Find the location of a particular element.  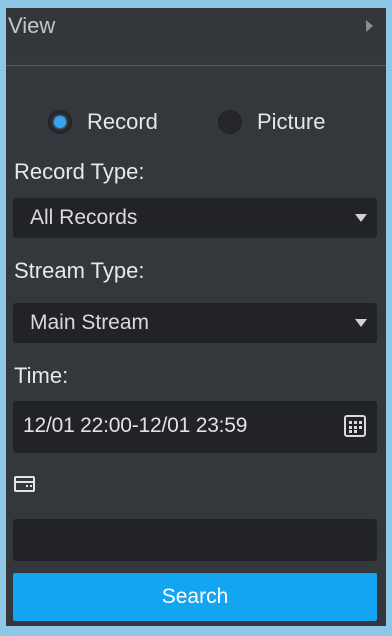

radio-record: Record is located at coordinates (103, 122).